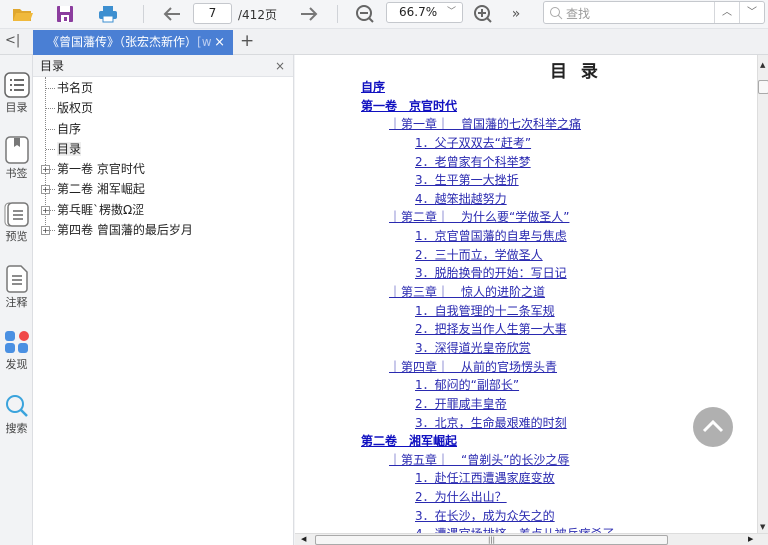 This screenshot has width=768, height=545. I want to click on toc-link: 3．北京，生命最艰难的时刻, so click(526, 423).